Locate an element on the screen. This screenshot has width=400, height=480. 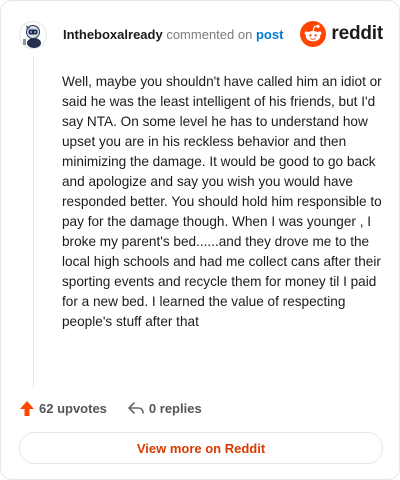
reddit-logo: reddit is located at coordinates (341, 34).